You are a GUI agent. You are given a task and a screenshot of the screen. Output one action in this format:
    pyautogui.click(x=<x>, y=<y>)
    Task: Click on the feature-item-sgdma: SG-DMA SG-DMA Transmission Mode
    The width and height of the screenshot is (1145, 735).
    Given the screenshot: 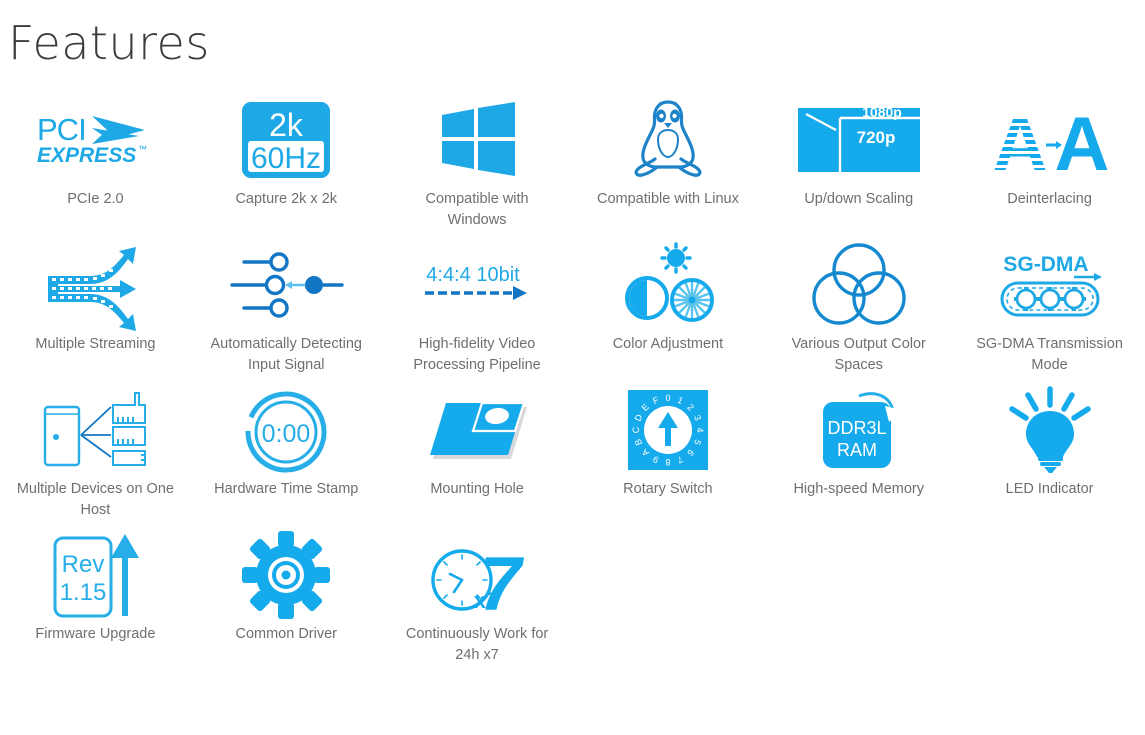 What is the action you would take?
    pyautogui.click(x=1049, y=308)
    